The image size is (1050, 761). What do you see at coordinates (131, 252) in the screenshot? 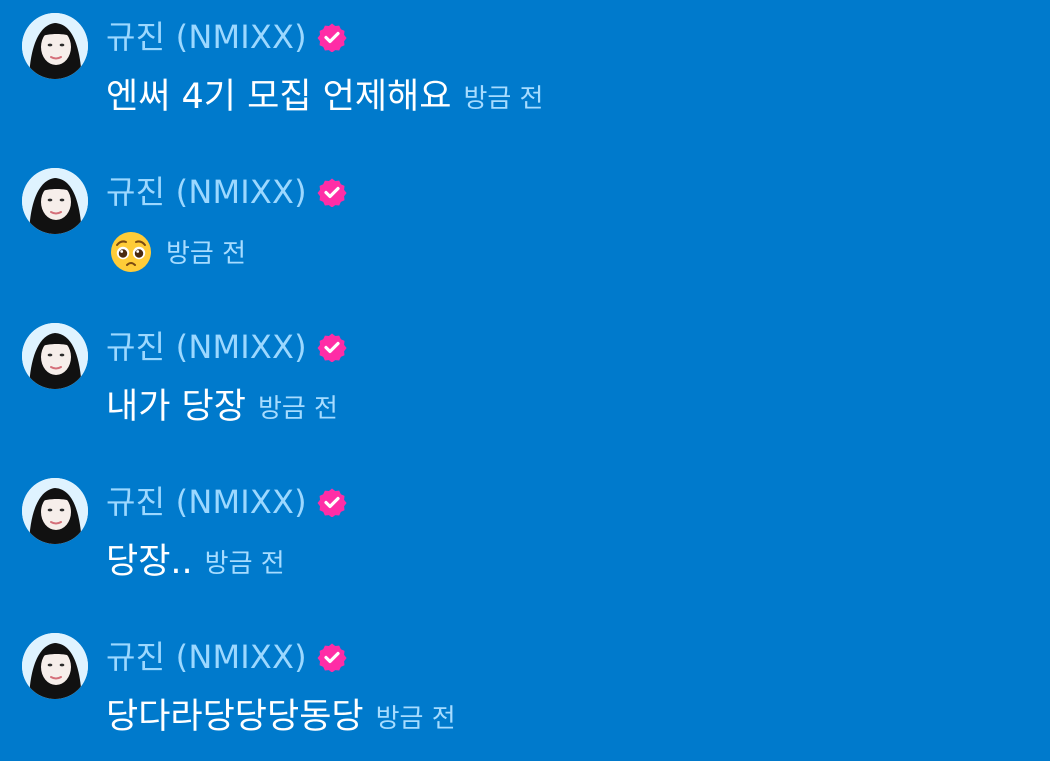
I see `pleading-face-icon` at bounding box center [131, 252].